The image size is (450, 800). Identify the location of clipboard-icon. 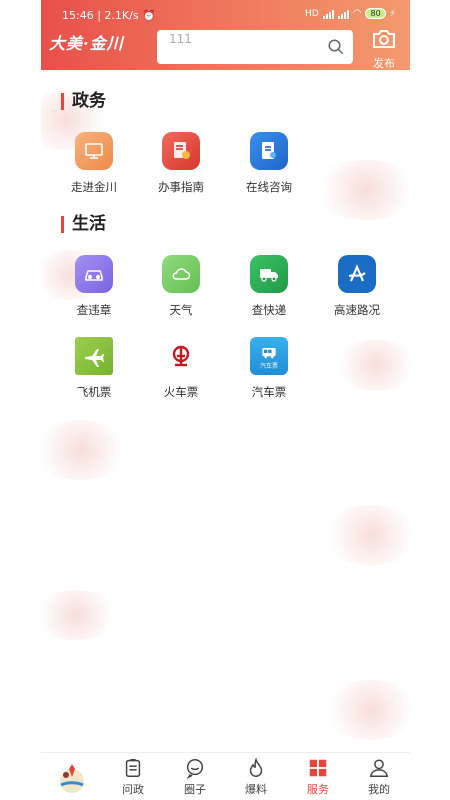
(133, 768).